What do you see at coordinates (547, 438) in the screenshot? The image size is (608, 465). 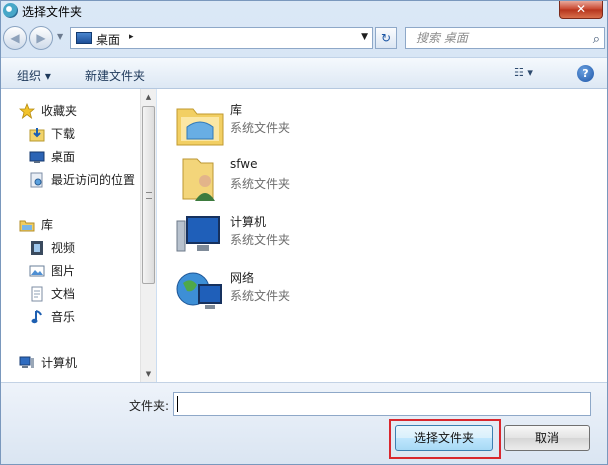 I see `cancel-button: 取消` at bounding box center [547, 438].